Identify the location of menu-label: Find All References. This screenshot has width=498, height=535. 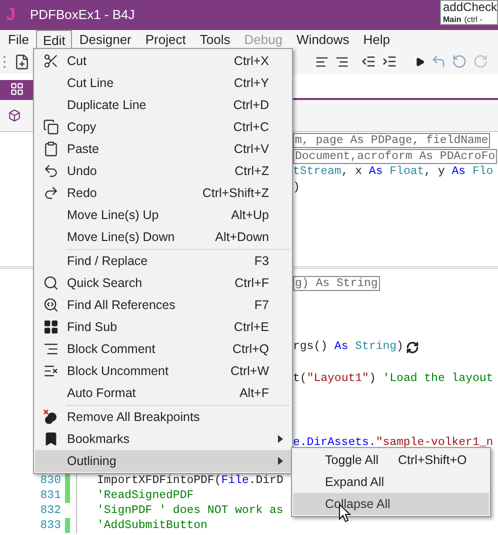
(121, 305).